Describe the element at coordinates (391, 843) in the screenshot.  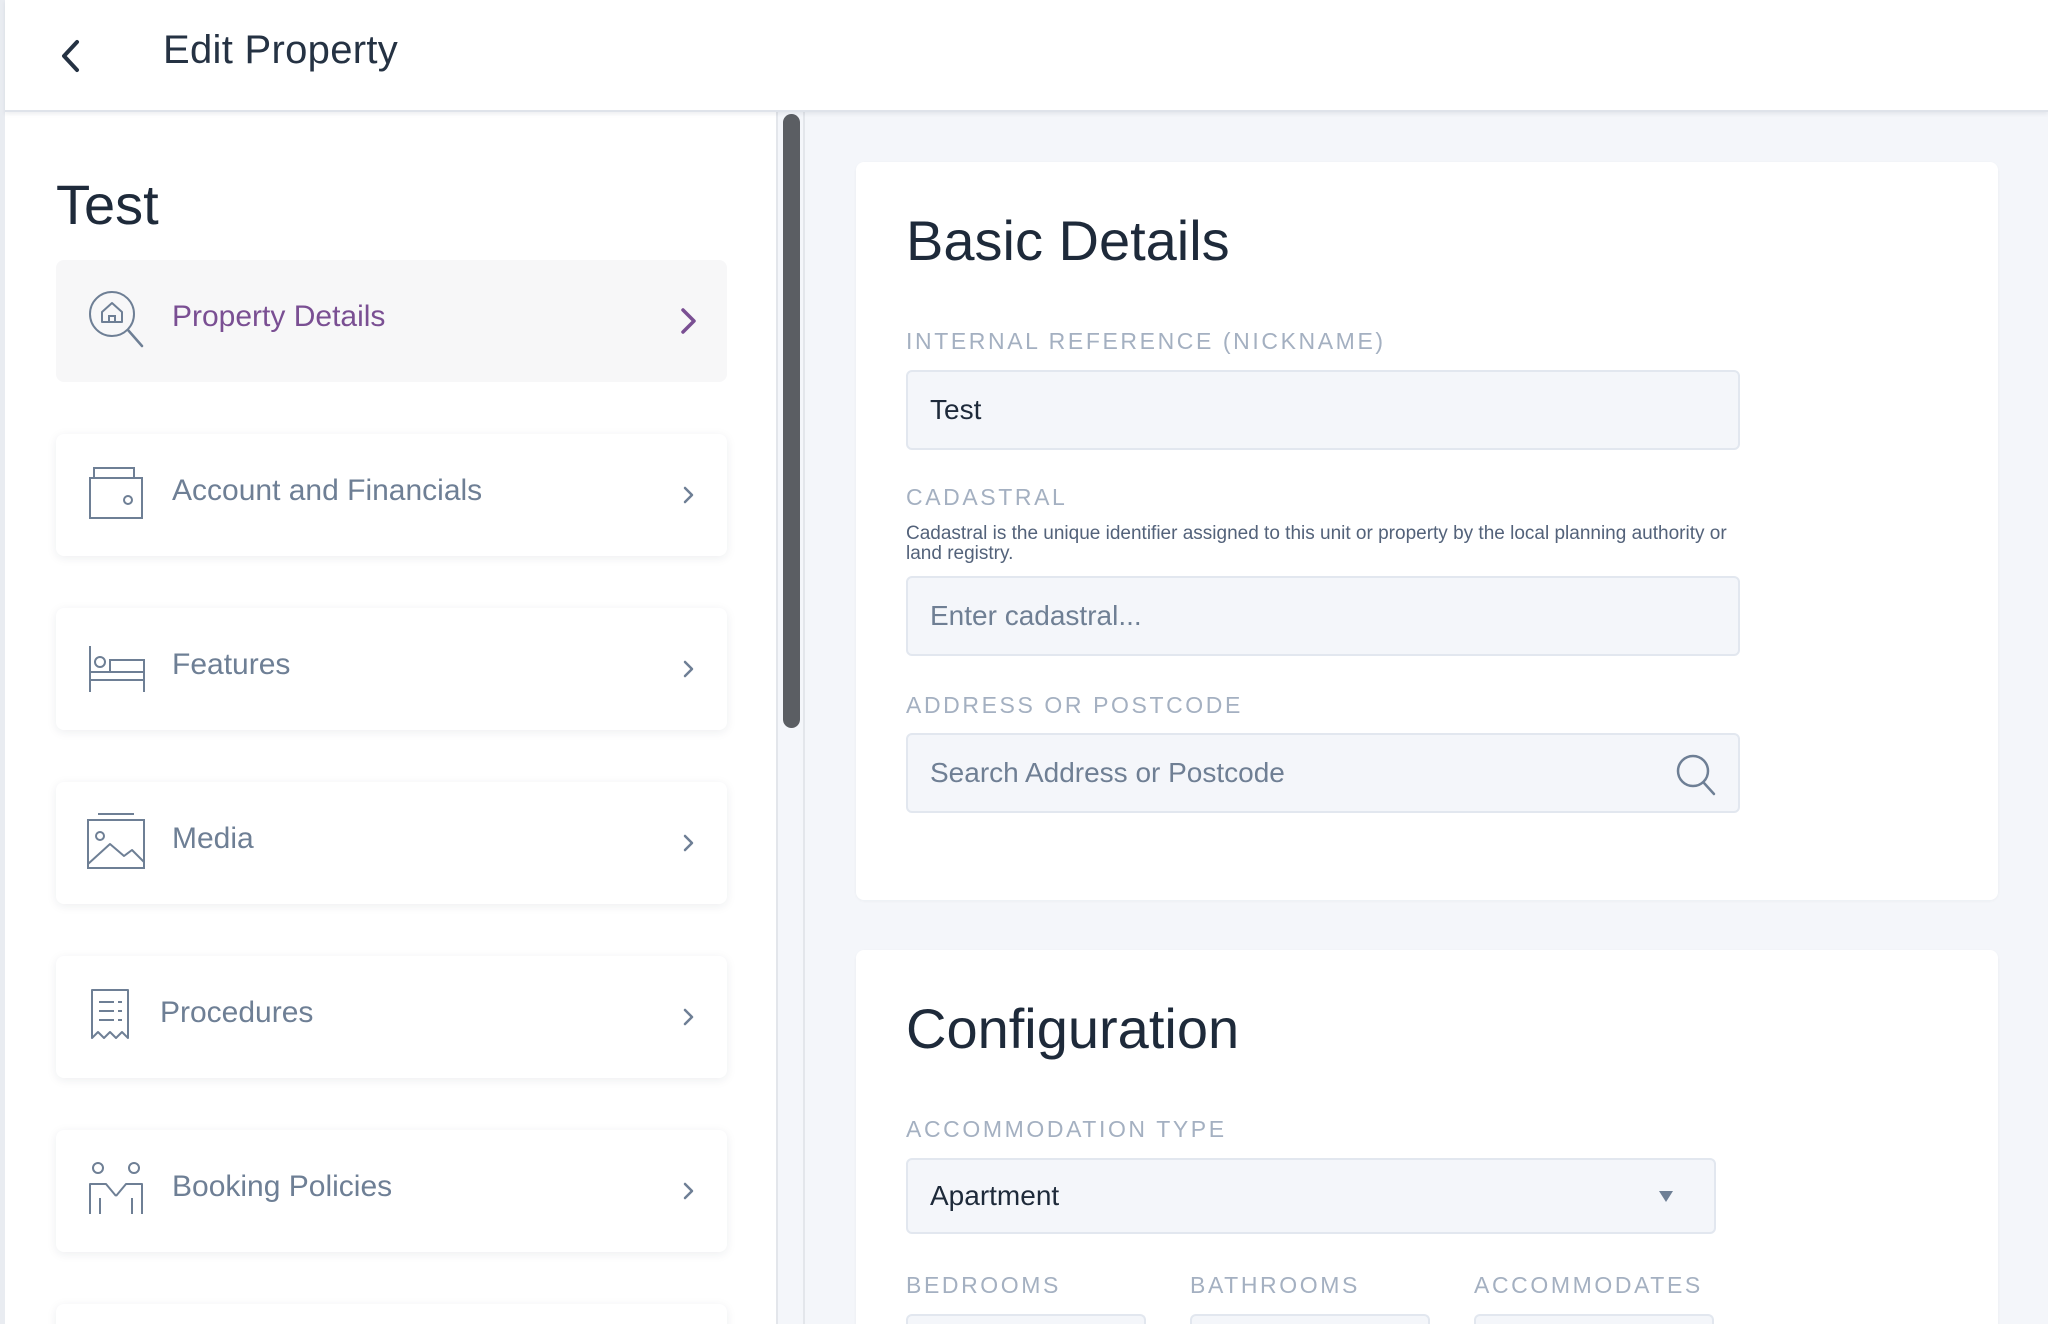
I see `sidebar-item-media: Media` at that location.